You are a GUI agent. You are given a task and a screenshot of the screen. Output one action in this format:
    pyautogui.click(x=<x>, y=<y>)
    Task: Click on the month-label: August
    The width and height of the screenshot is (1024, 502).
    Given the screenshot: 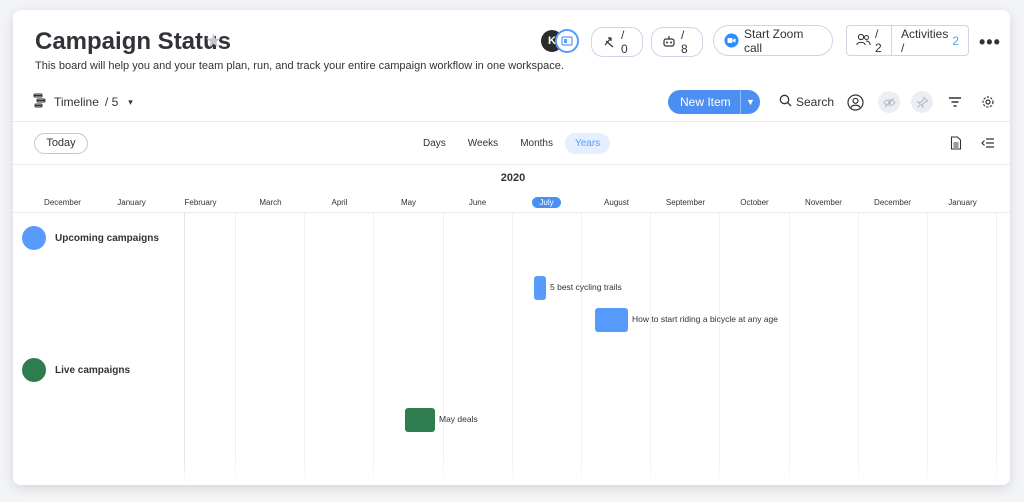 What is the action you would take?
    pyautogui.click(x=616, y=202)
    